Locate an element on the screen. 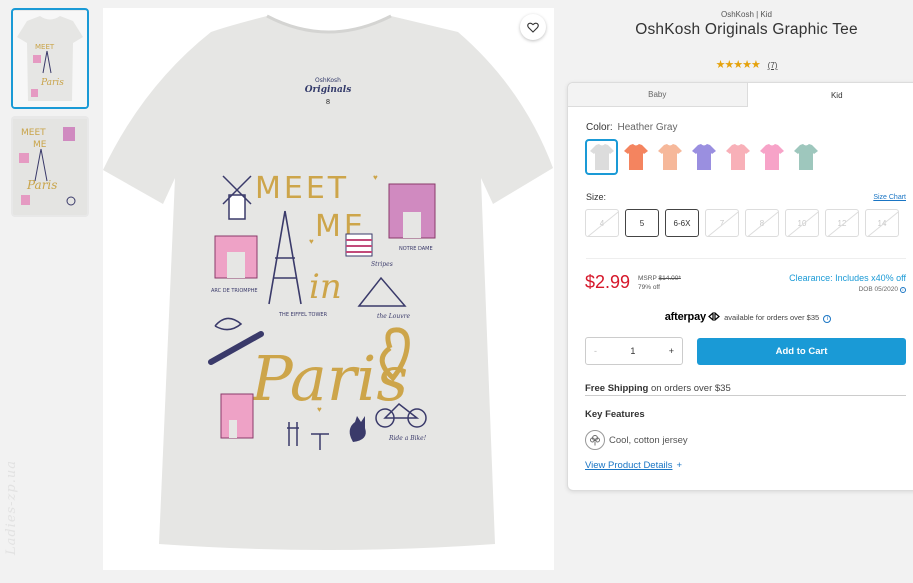  review-count-link: (7) is located at coordinates (773, 65).